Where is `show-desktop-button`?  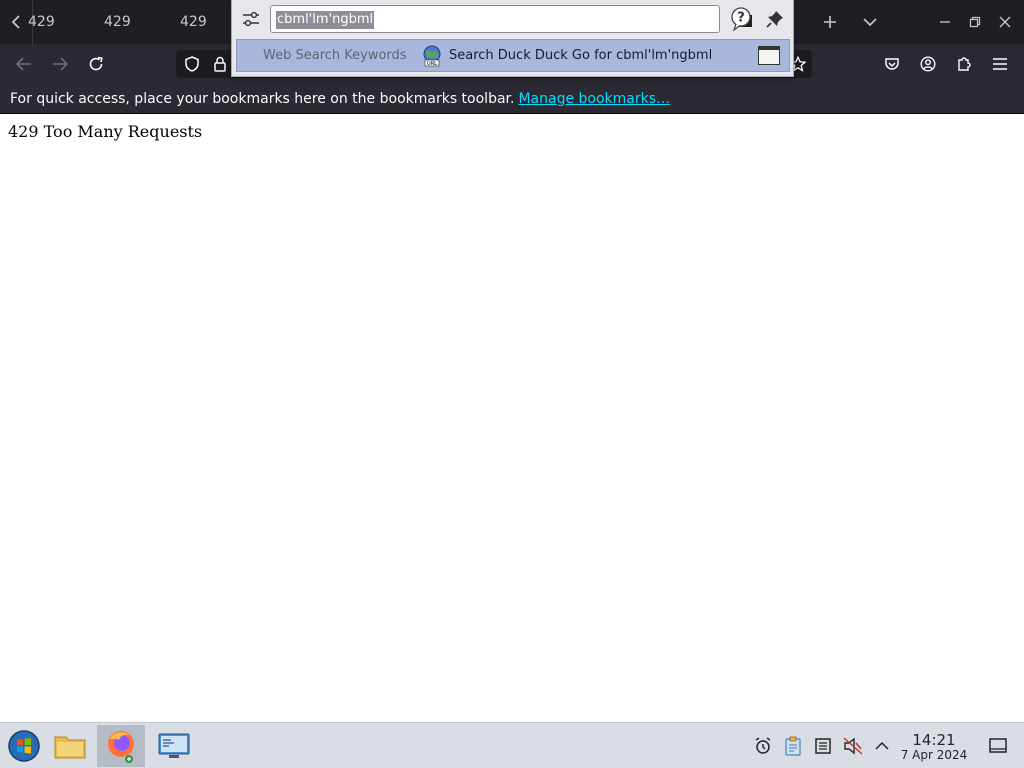 show-desktop-button is located at coordinates (998, 746).